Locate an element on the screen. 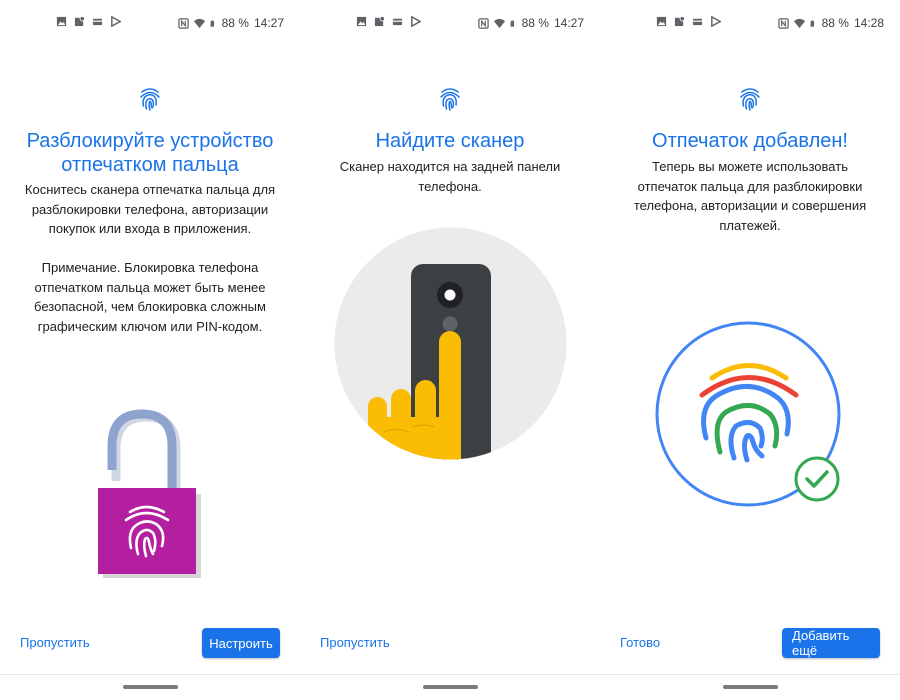 The width and height of the screenshot is (900, 700). phone-back-sensor-illustration is located at coordinates (450, 343).